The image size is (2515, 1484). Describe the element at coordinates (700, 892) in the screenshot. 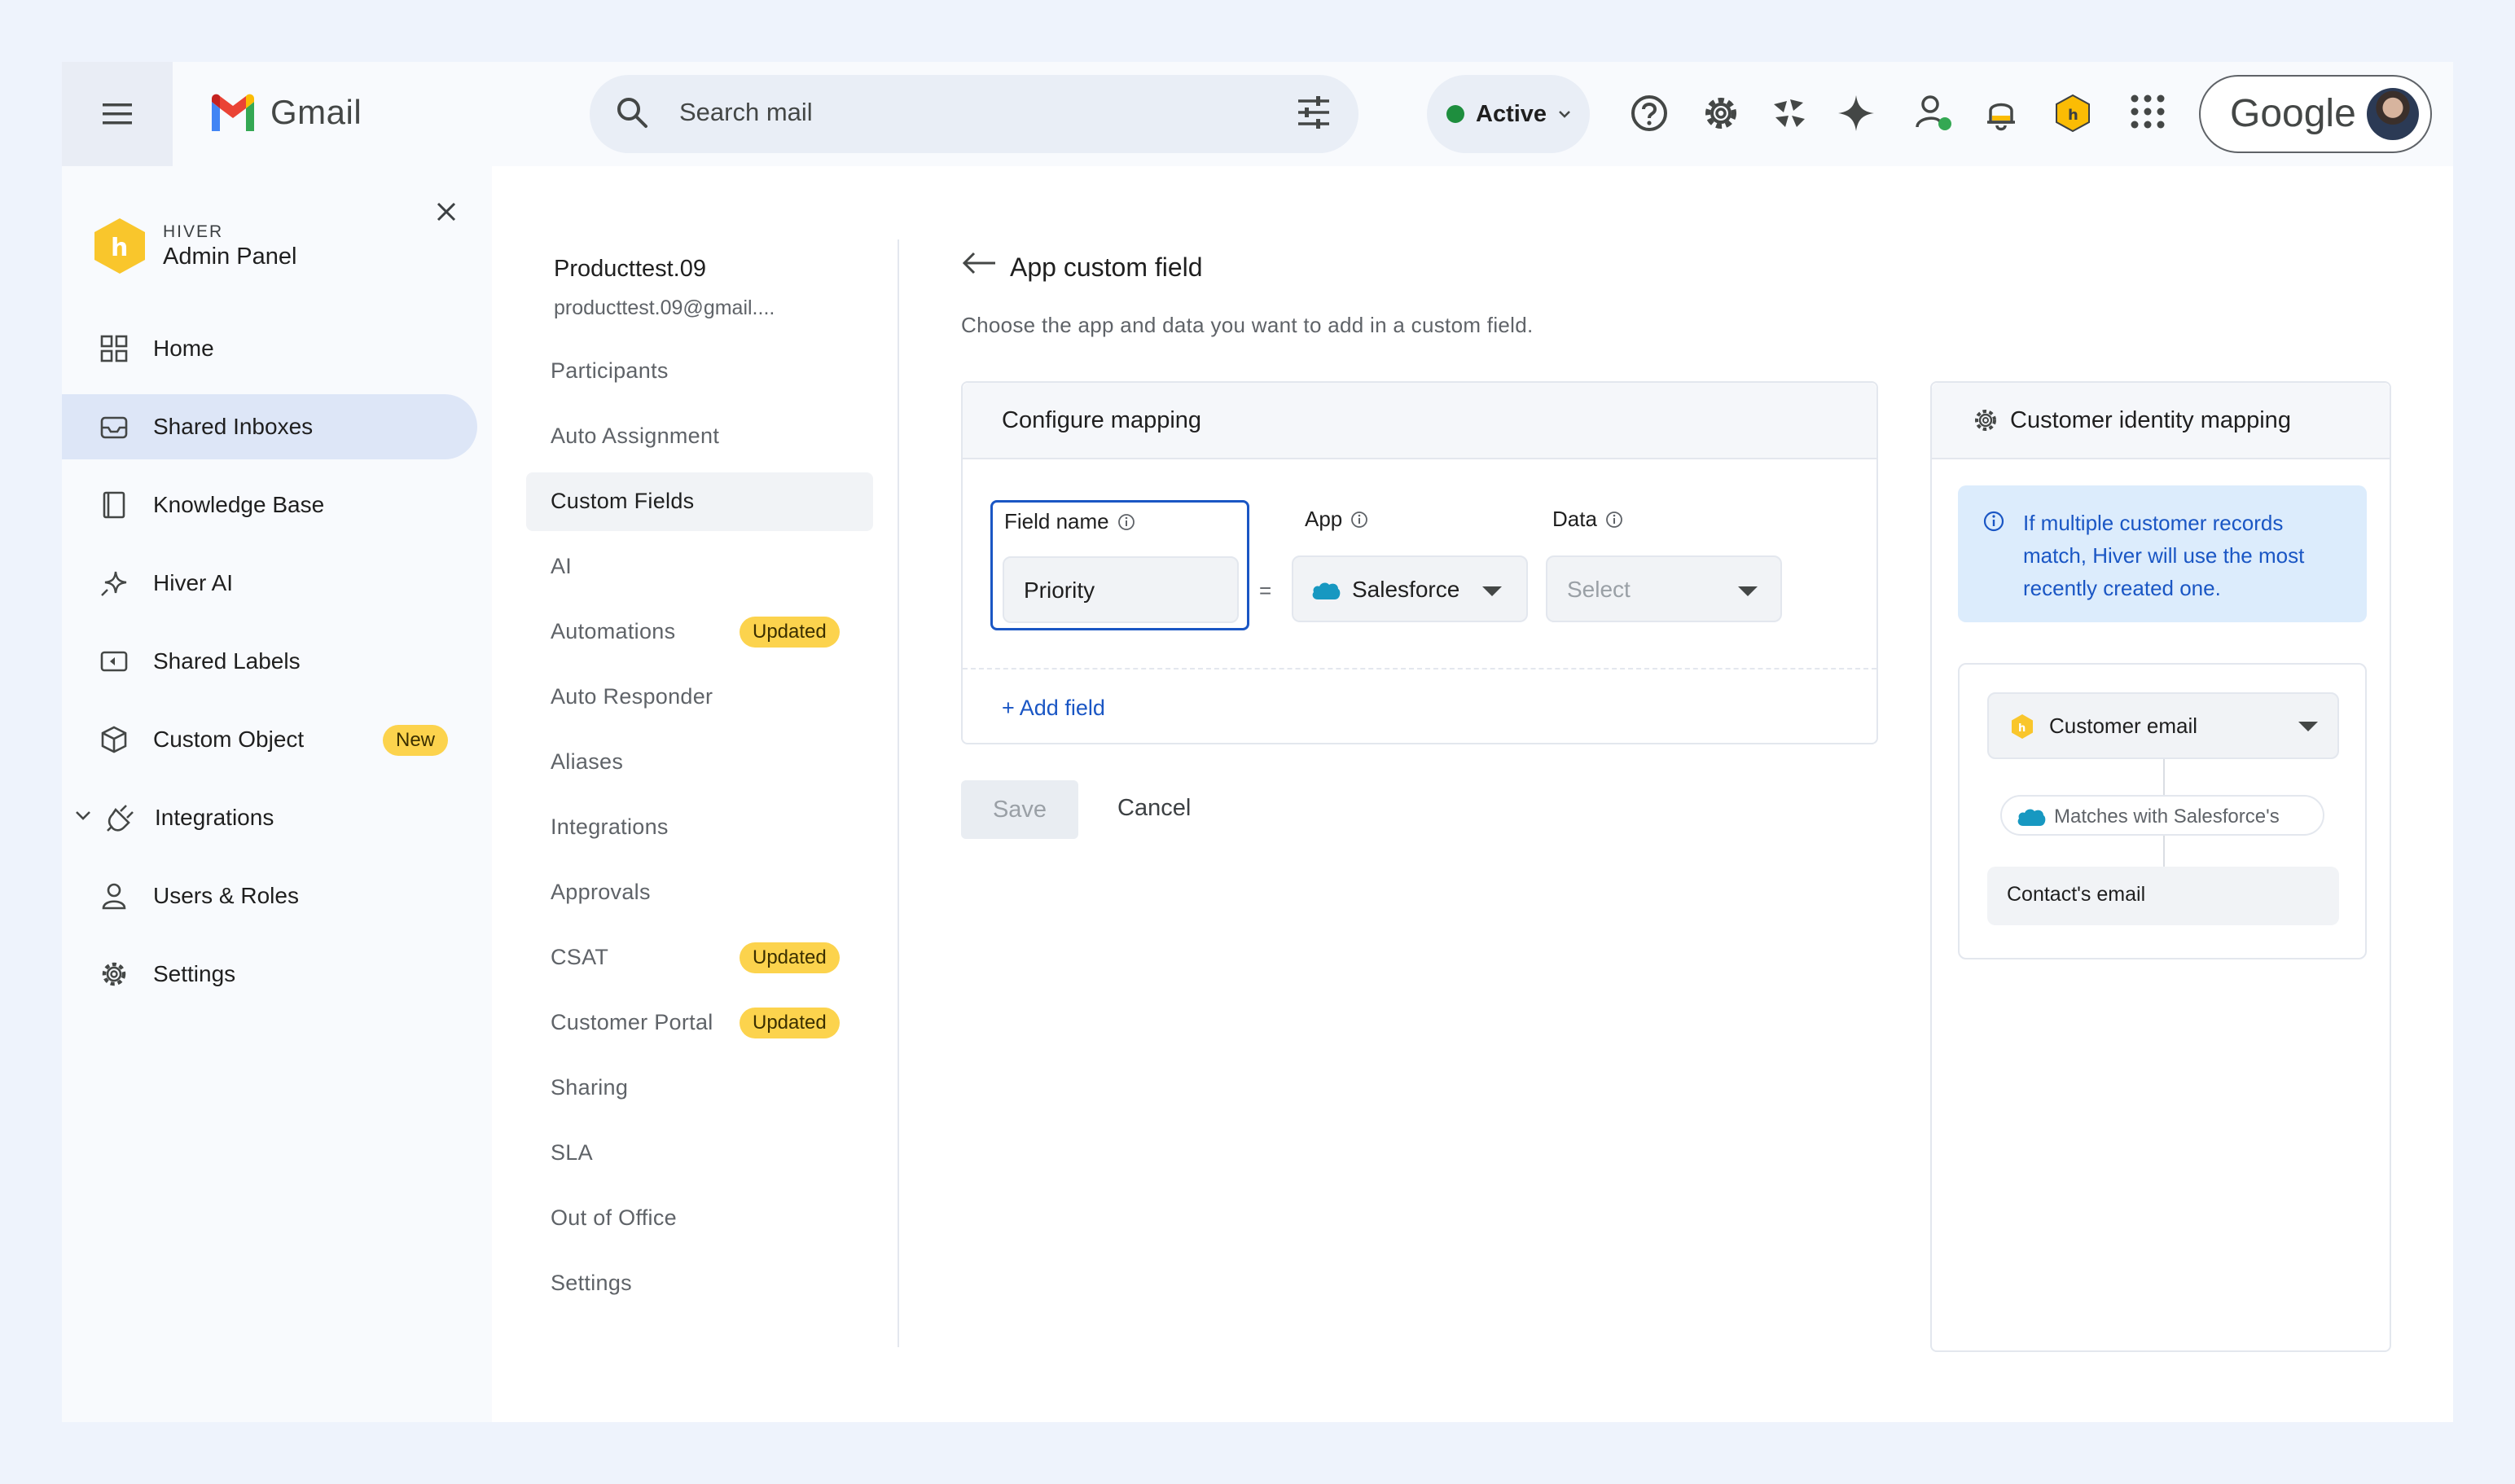

I see `menu-item-approvals: Approvals` at that location.